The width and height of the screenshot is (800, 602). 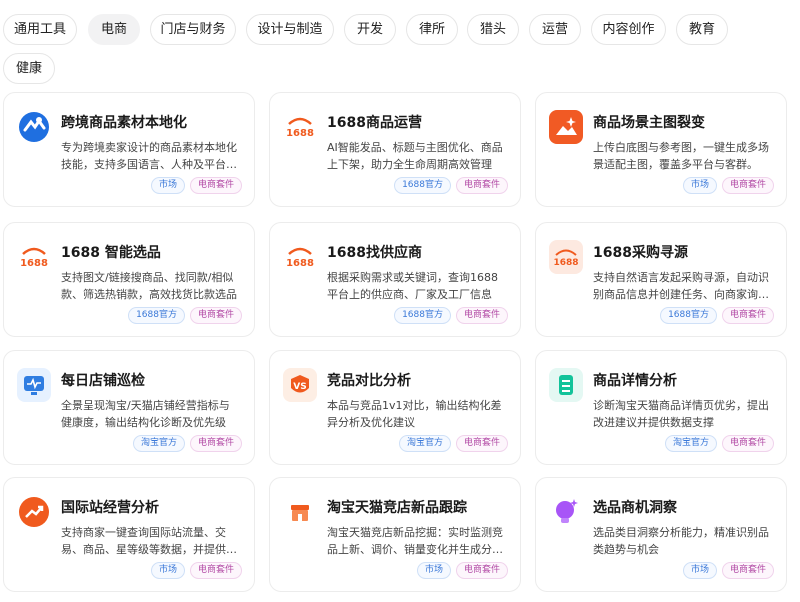 What do you see at coordinates (566, 512) in the screenshot?
I see `lightbulb-sparkle-icon` at bounding box center [566, 512].